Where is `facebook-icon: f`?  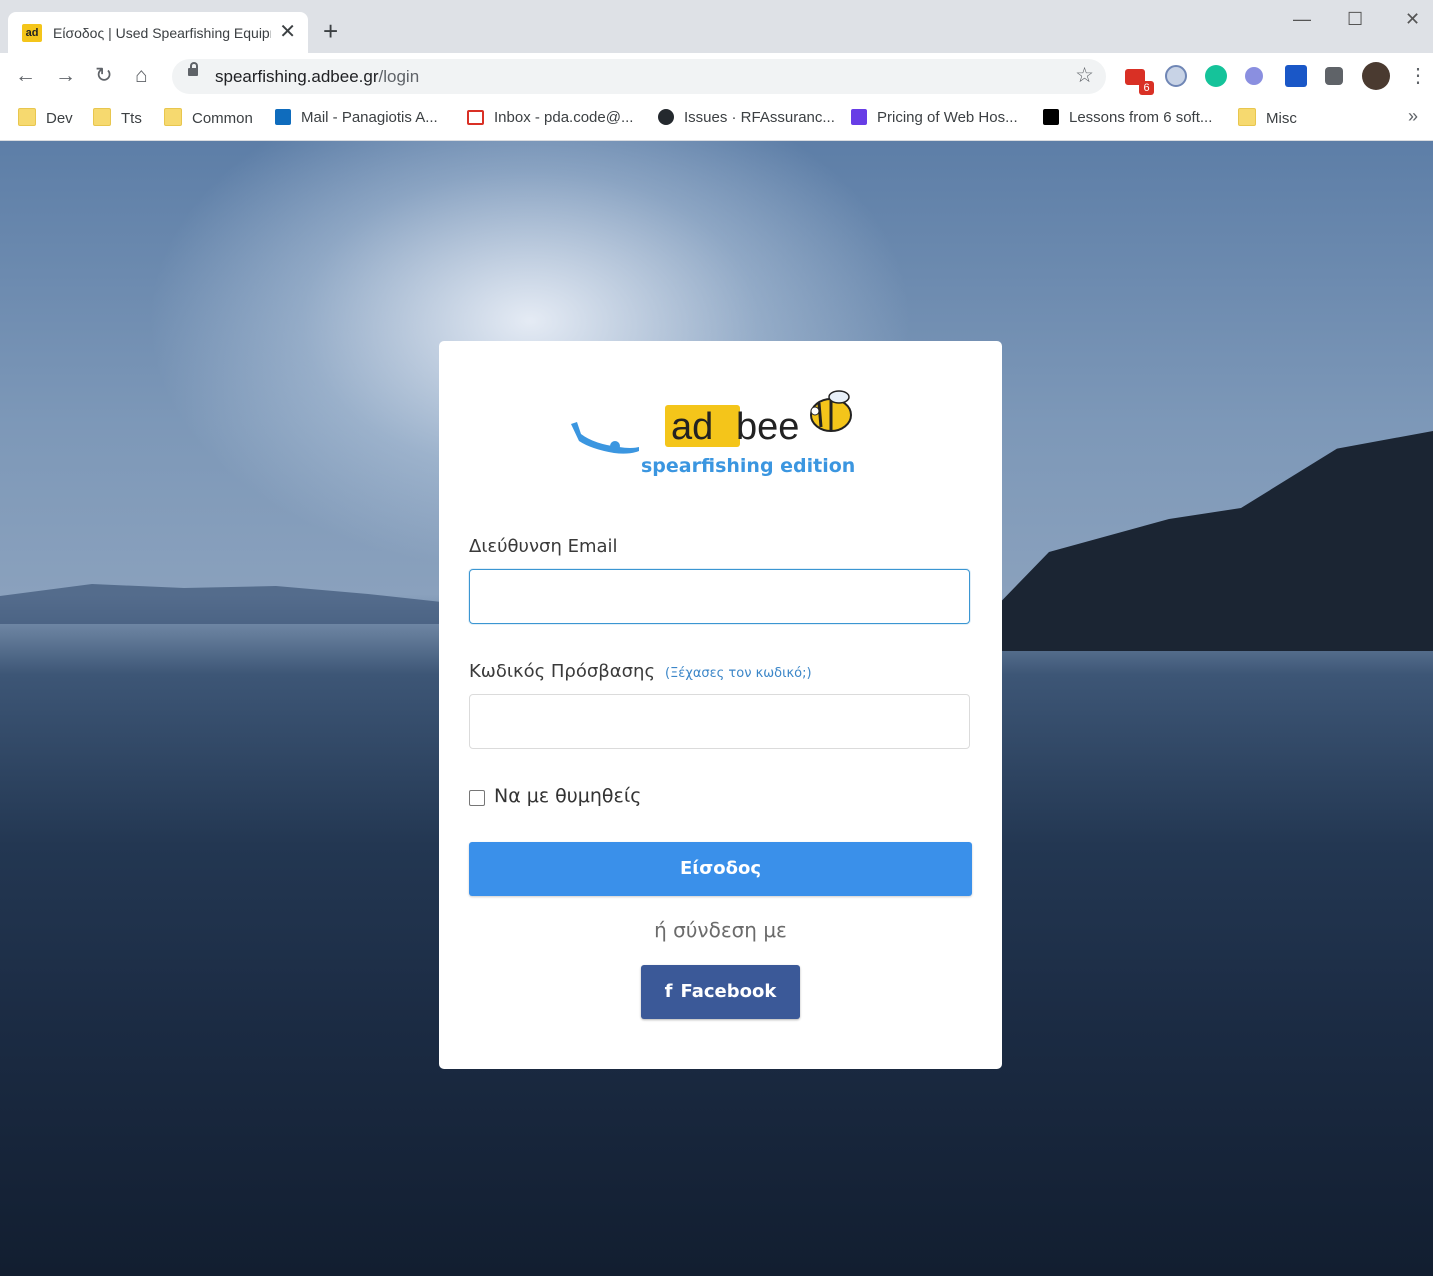 facebook-icon: f is located at coordinates (668, 991).